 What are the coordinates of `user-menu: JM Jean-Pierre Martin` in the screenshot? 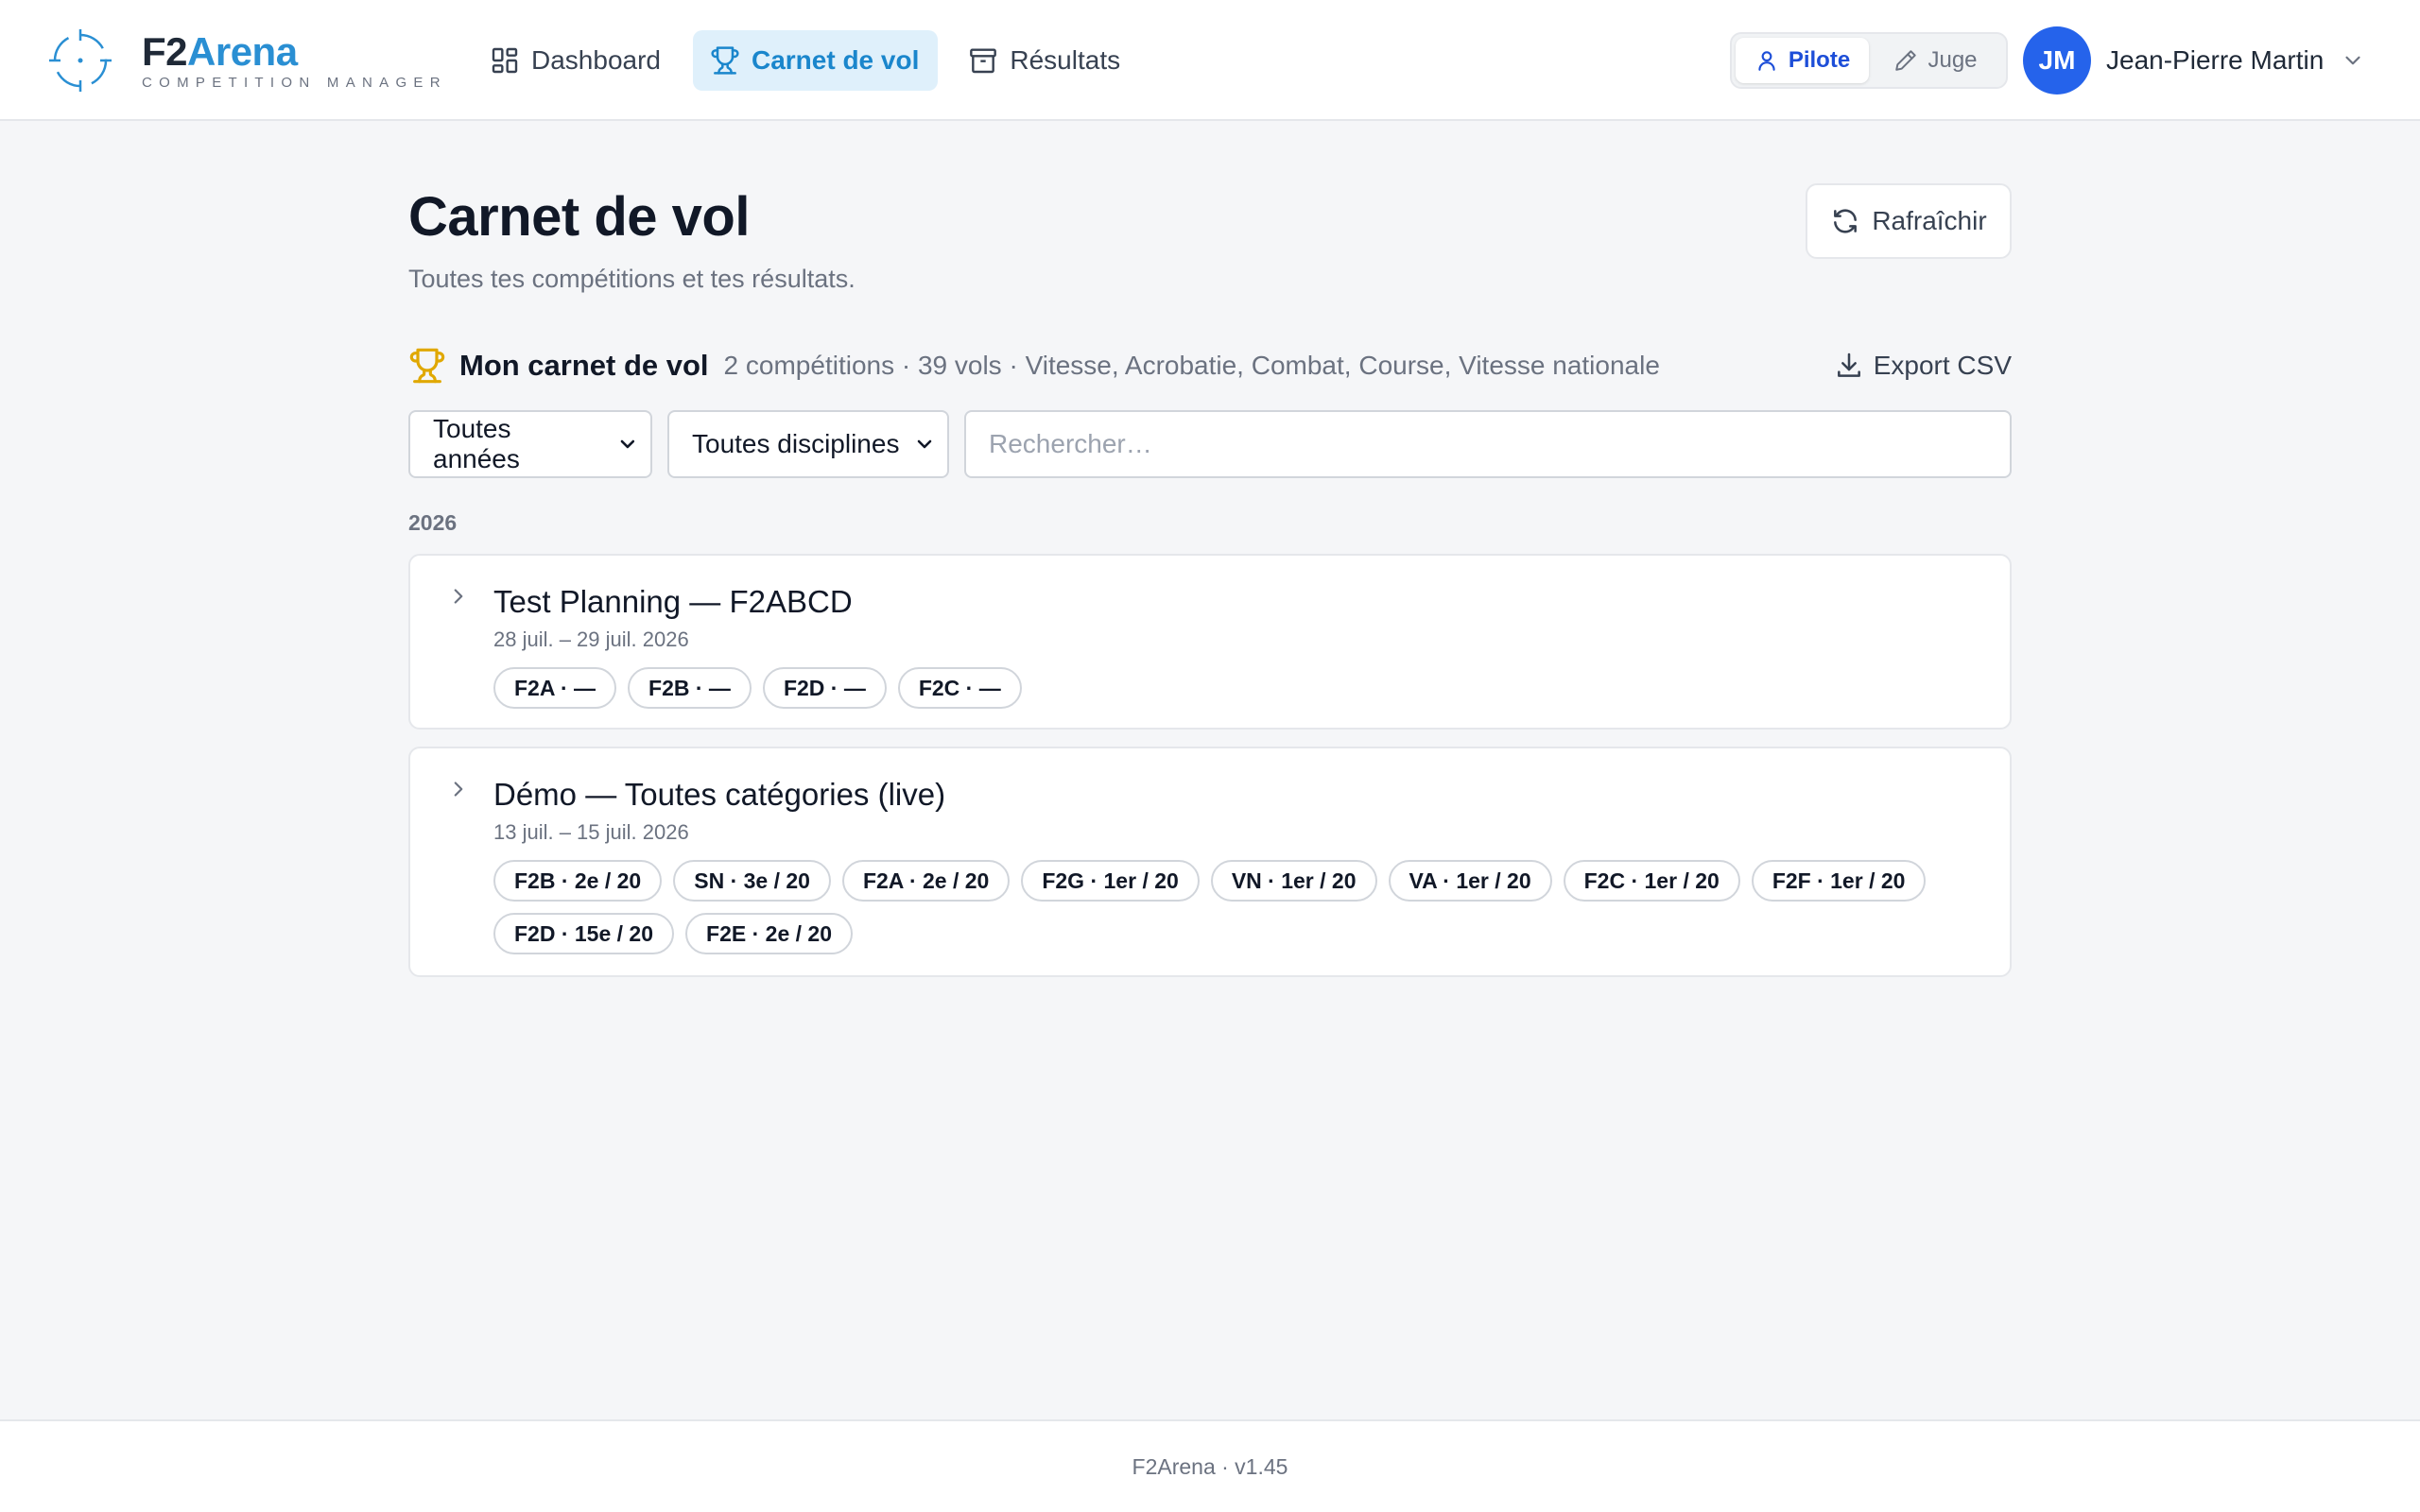 It's located at (2194, 60).